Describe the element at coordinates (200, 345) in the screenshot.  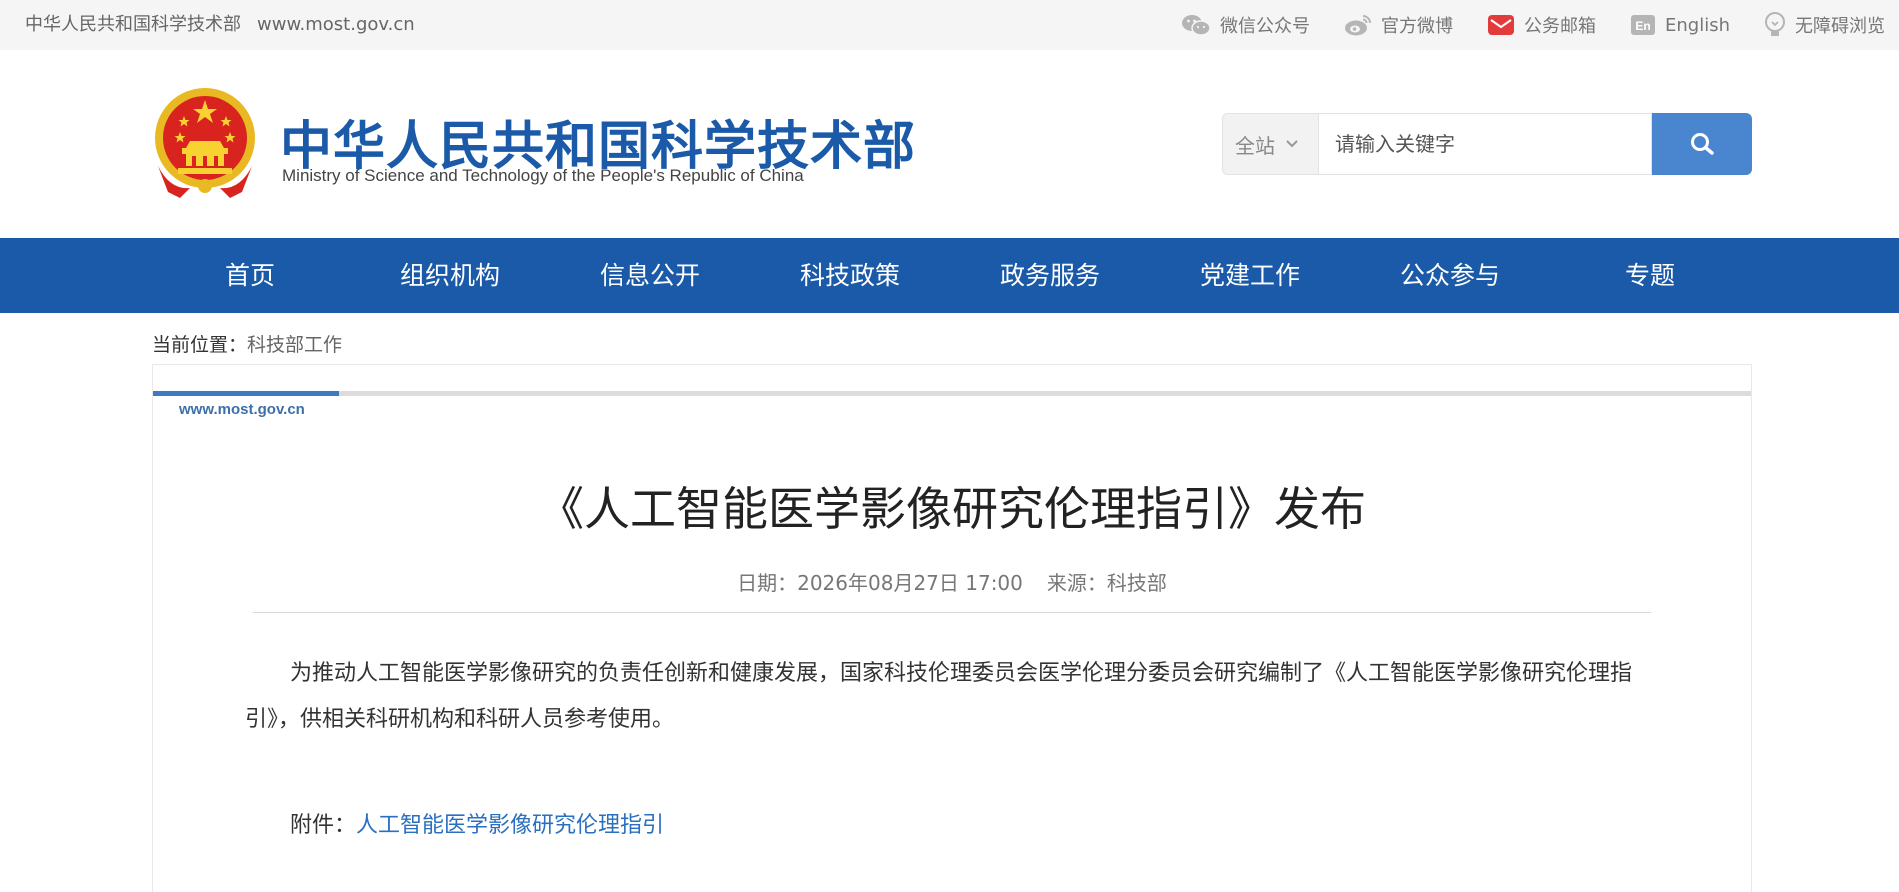
I see `breadcrumb-label: 当前位置：` at that location.